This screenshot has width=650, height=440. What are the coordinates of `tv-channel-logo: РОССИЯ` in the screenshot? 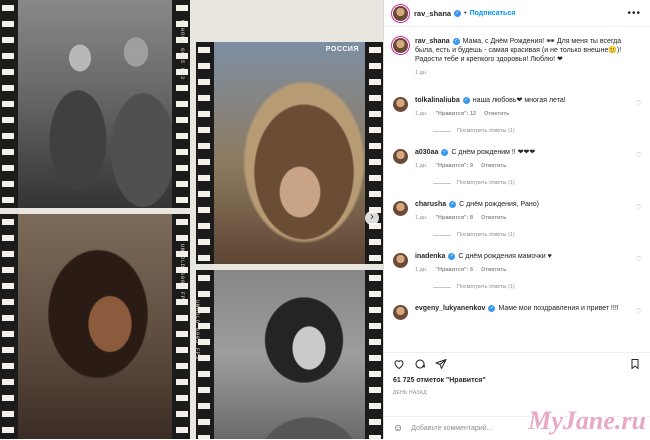 It's located at (342, 49).